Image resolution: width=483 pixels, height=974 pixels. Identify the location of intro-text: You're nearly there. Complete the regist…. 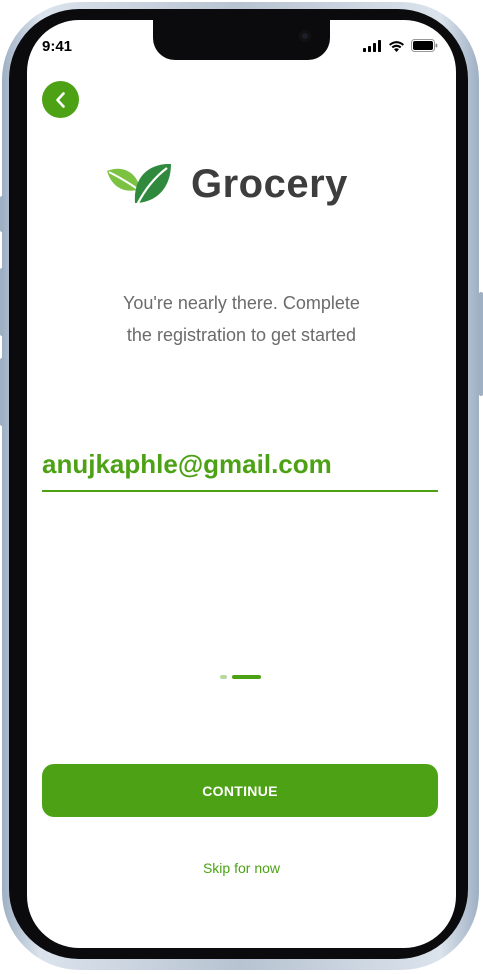
(241, 319).